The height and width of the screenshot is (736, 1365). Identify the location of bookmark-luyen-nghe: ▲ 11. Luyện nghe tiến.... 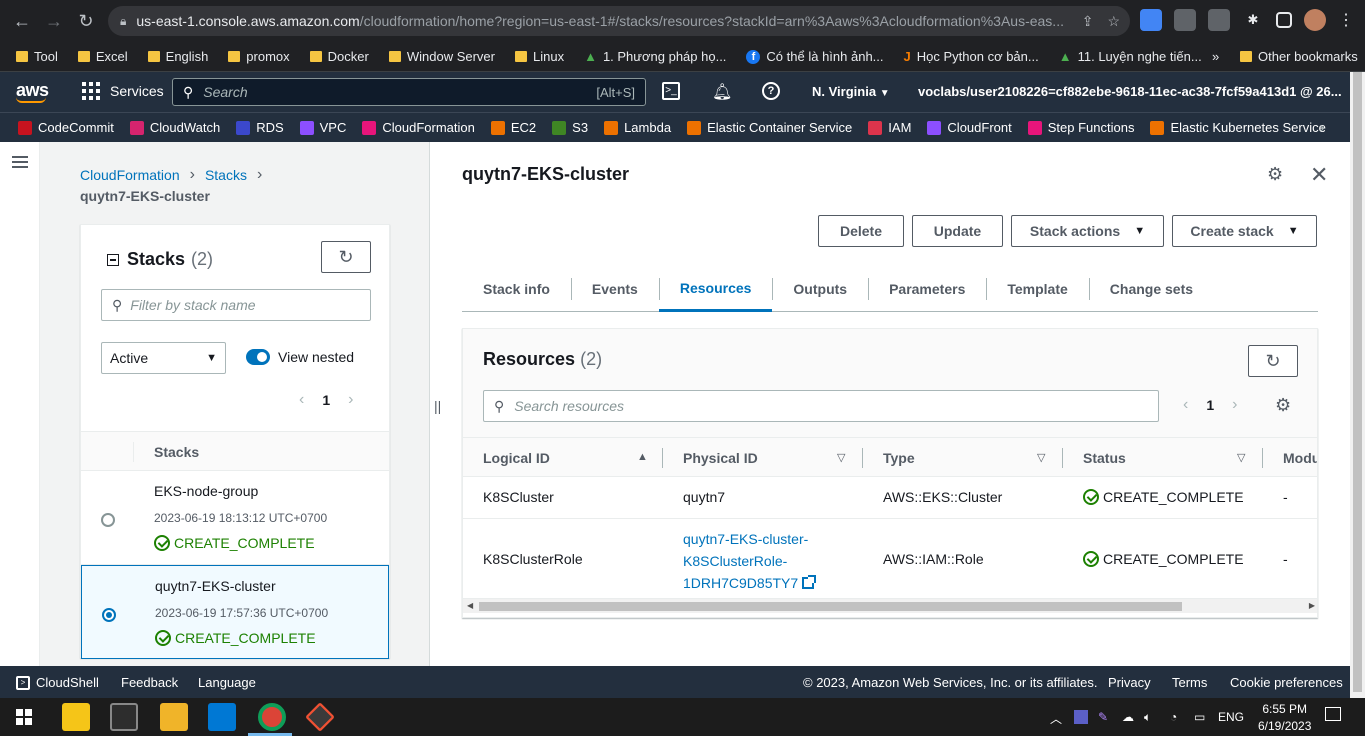
(1130, 56).